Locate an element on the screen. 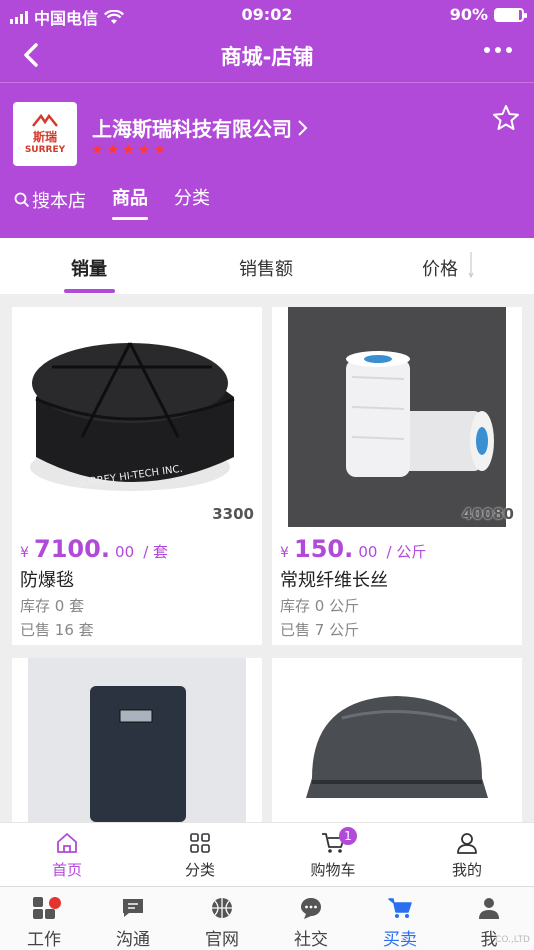  product-sold: 已售 16 套 is located at coordinates (57, 629).